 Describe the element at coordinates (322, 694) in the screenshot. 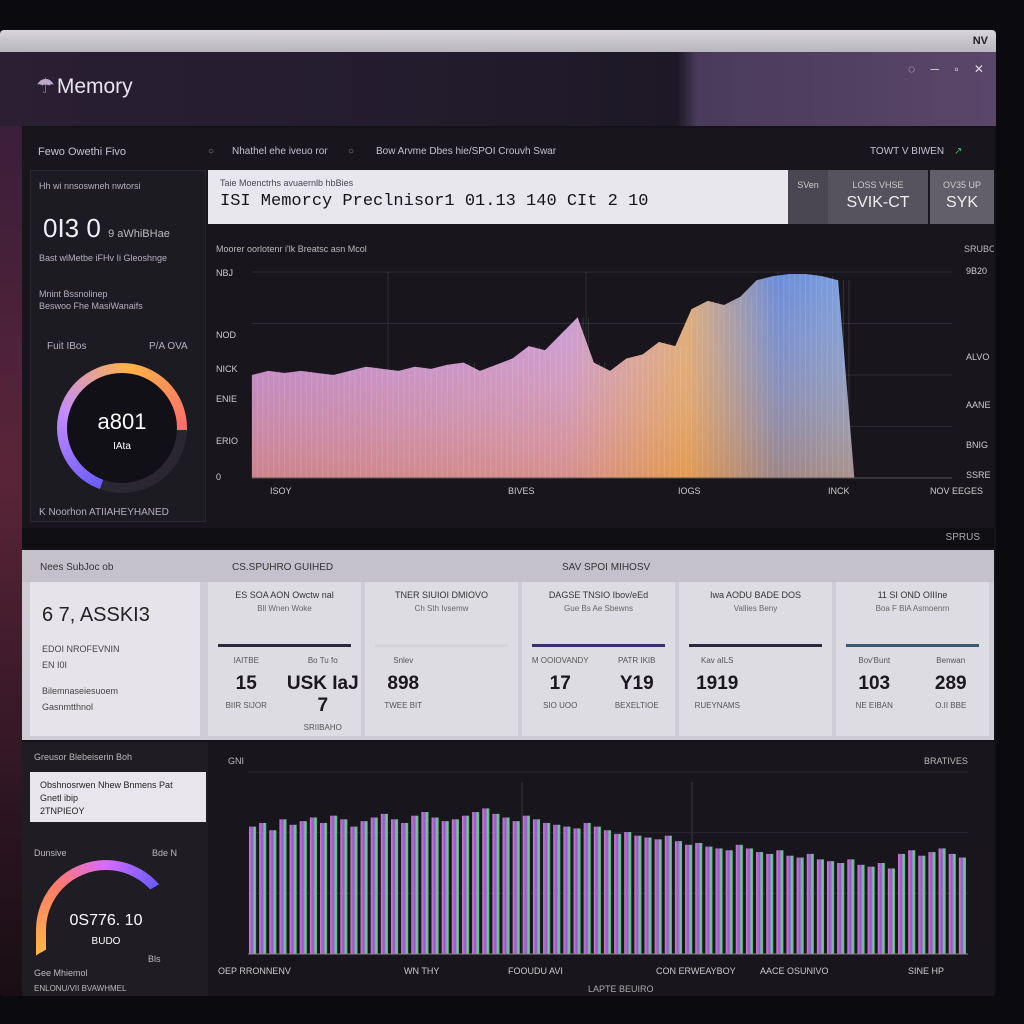

I see `metric-cell-value: USK IaJ 7` at that location.